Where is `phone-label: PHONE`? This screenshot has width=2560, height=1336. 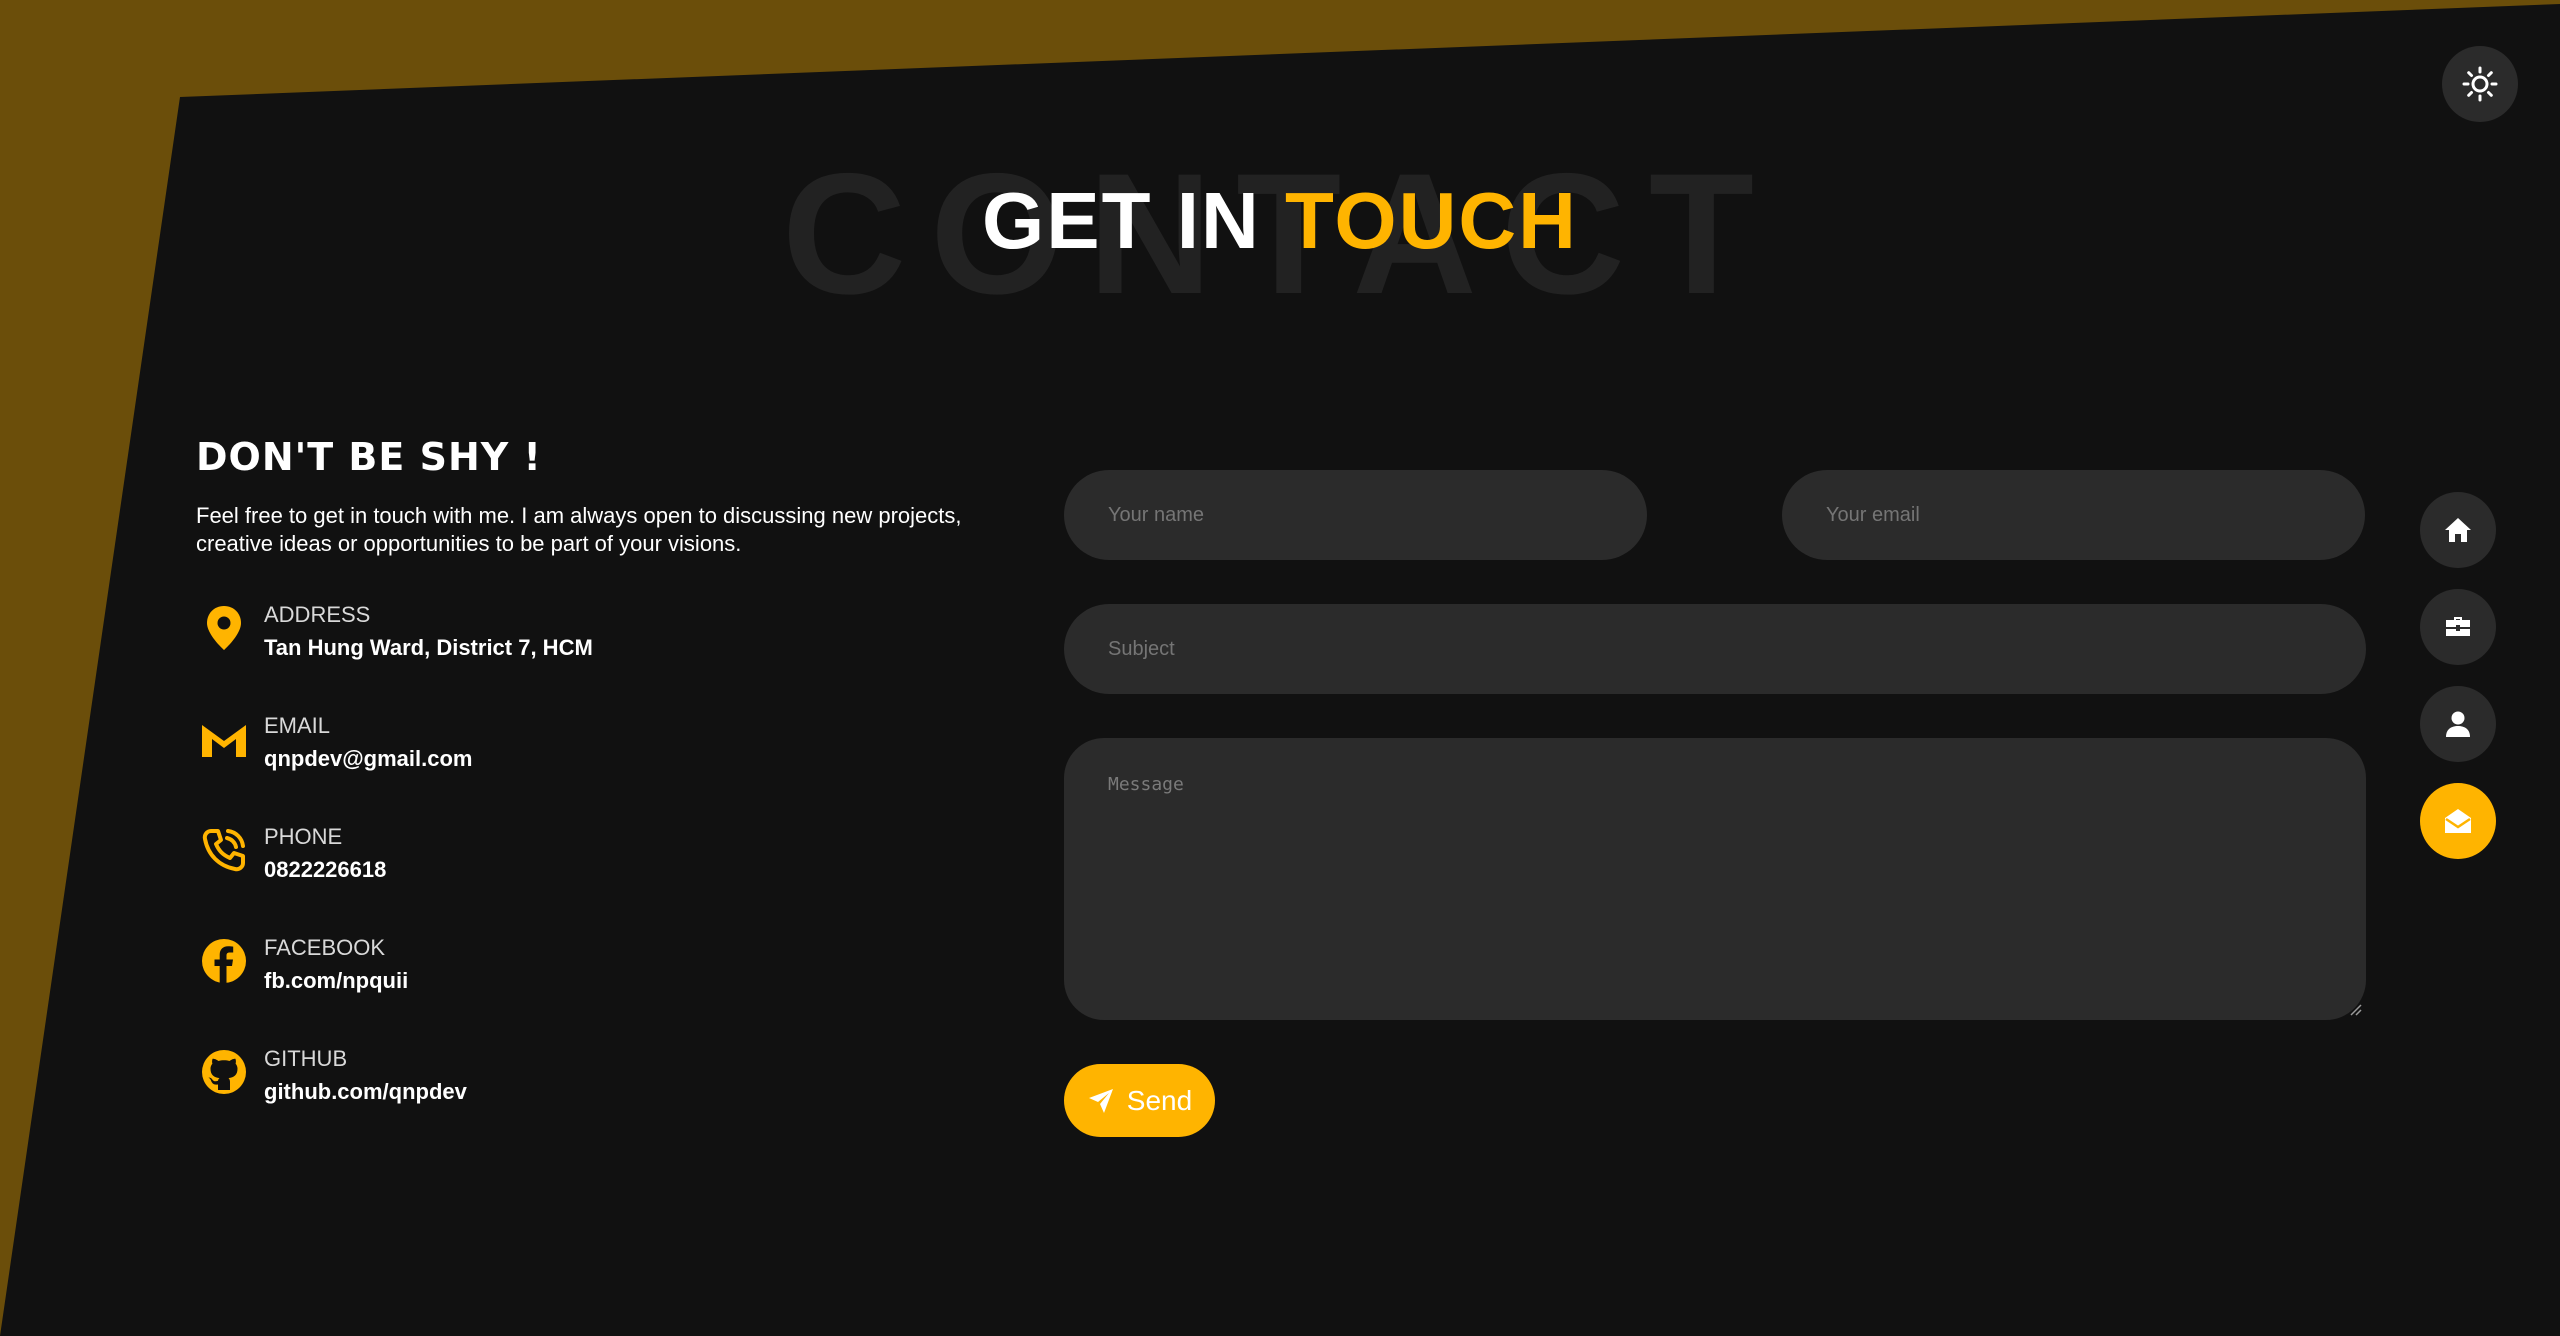
phone-label: PHONE is located at coordinates (303, 836).